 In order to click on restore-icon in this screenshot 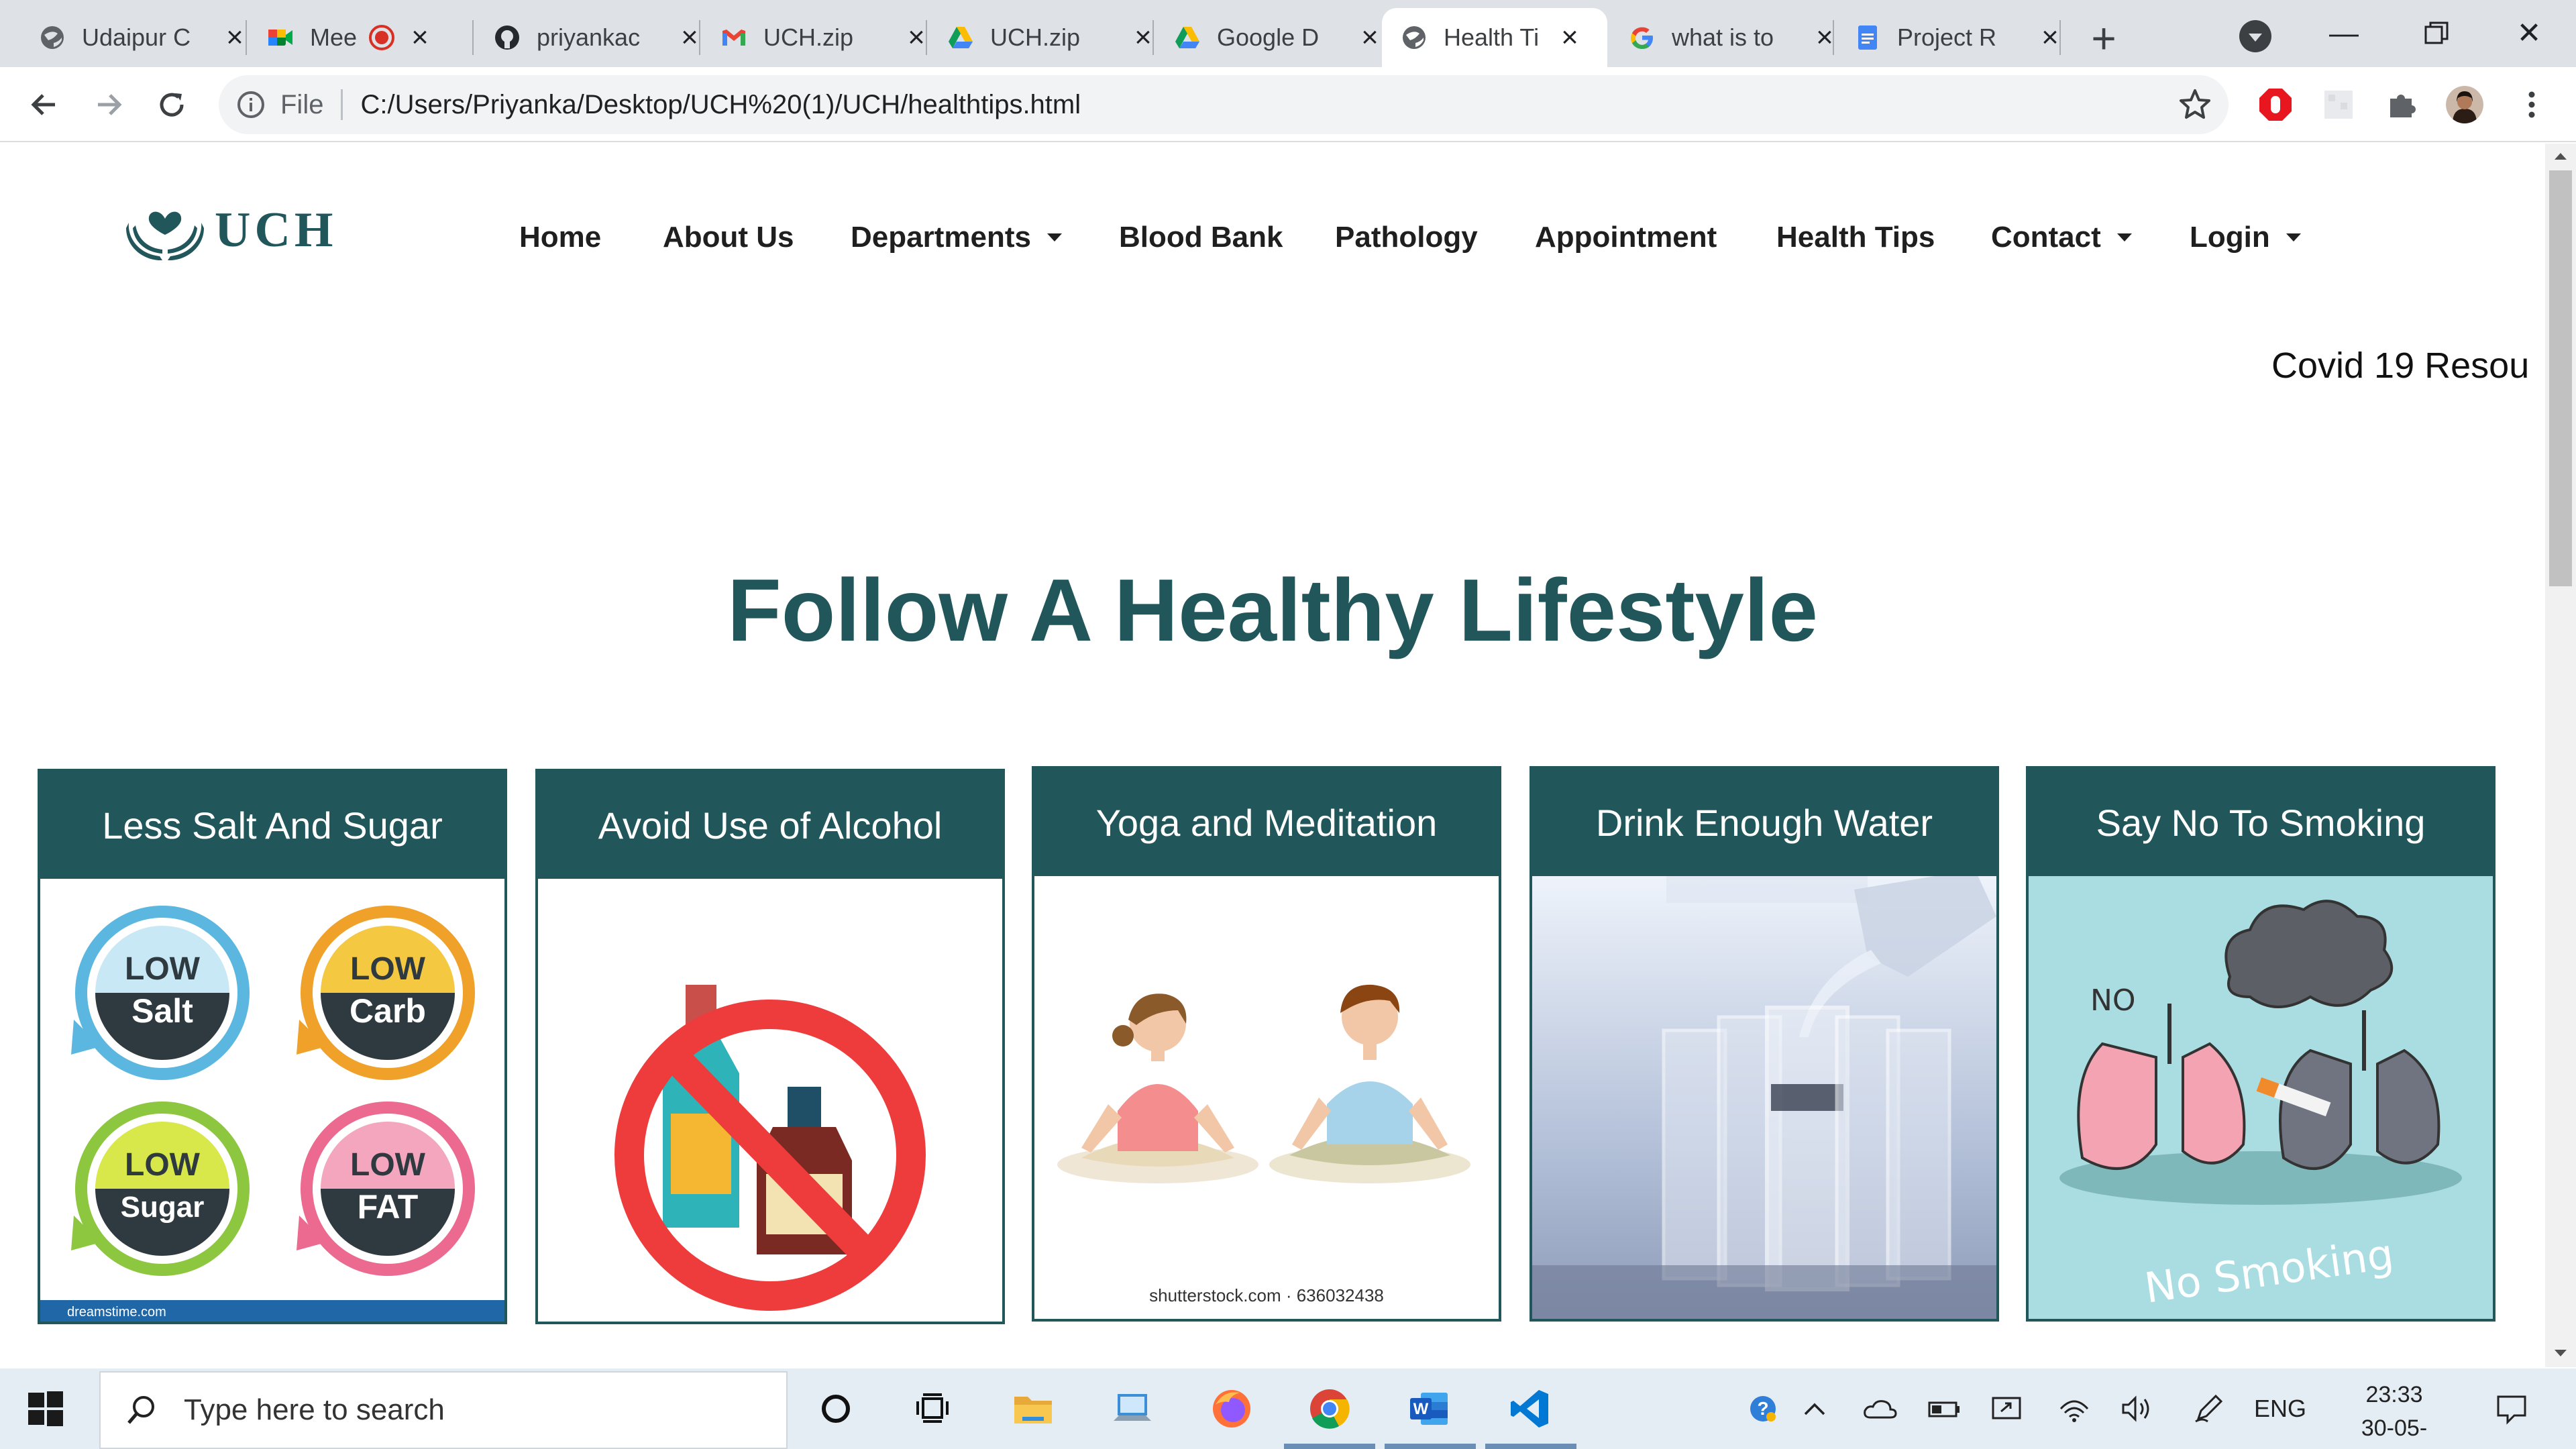, I will do `click(2436, 32)`.